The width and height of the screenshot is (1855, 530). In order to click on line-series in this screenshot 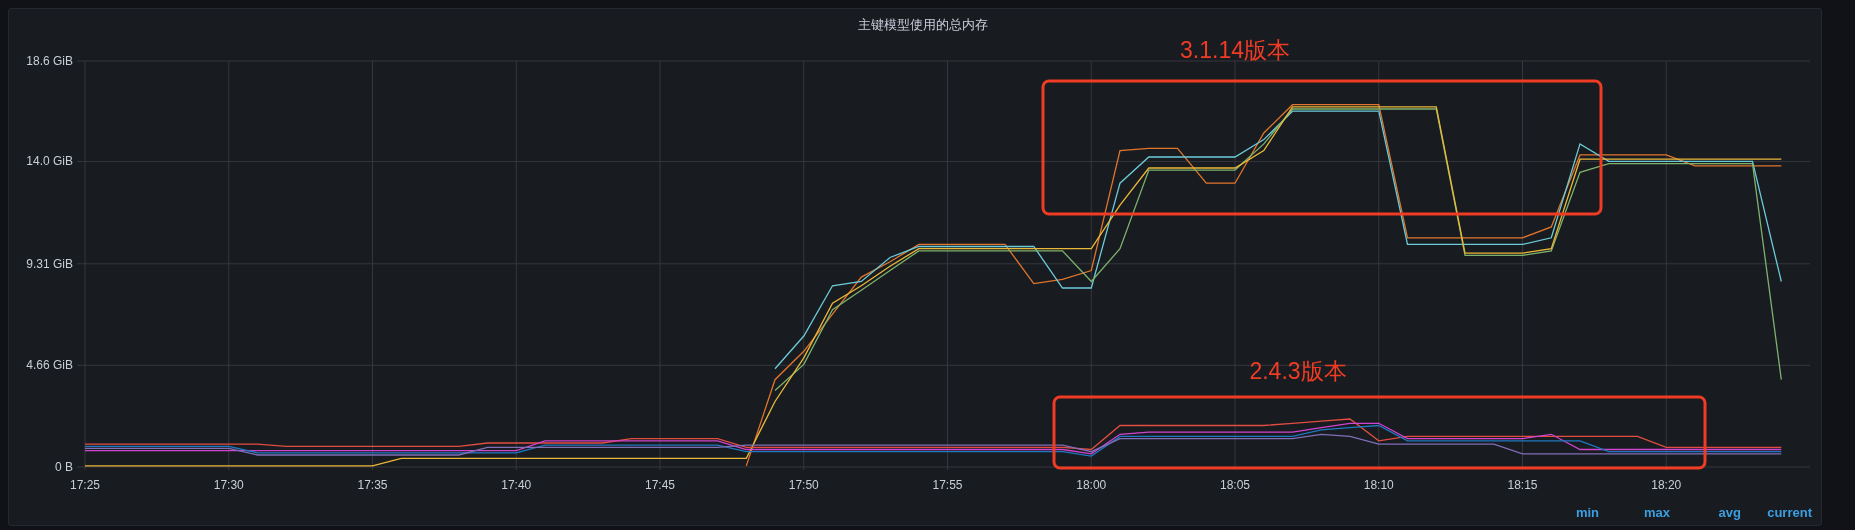, I will do `click(933, 444)`.